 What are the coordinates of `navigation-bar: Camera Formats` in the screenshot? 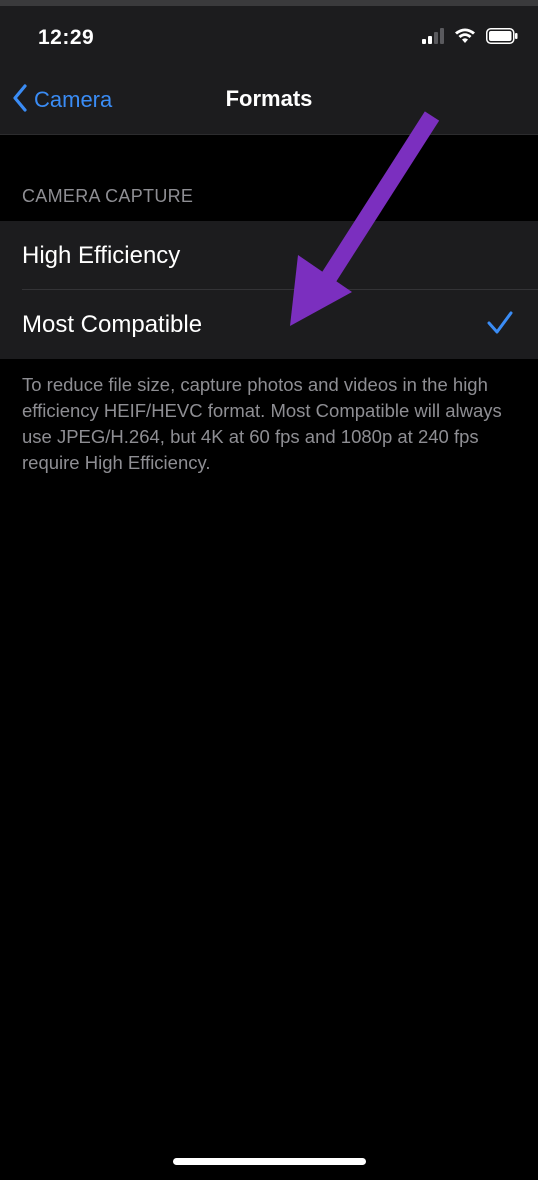 It's located at (269, 100).